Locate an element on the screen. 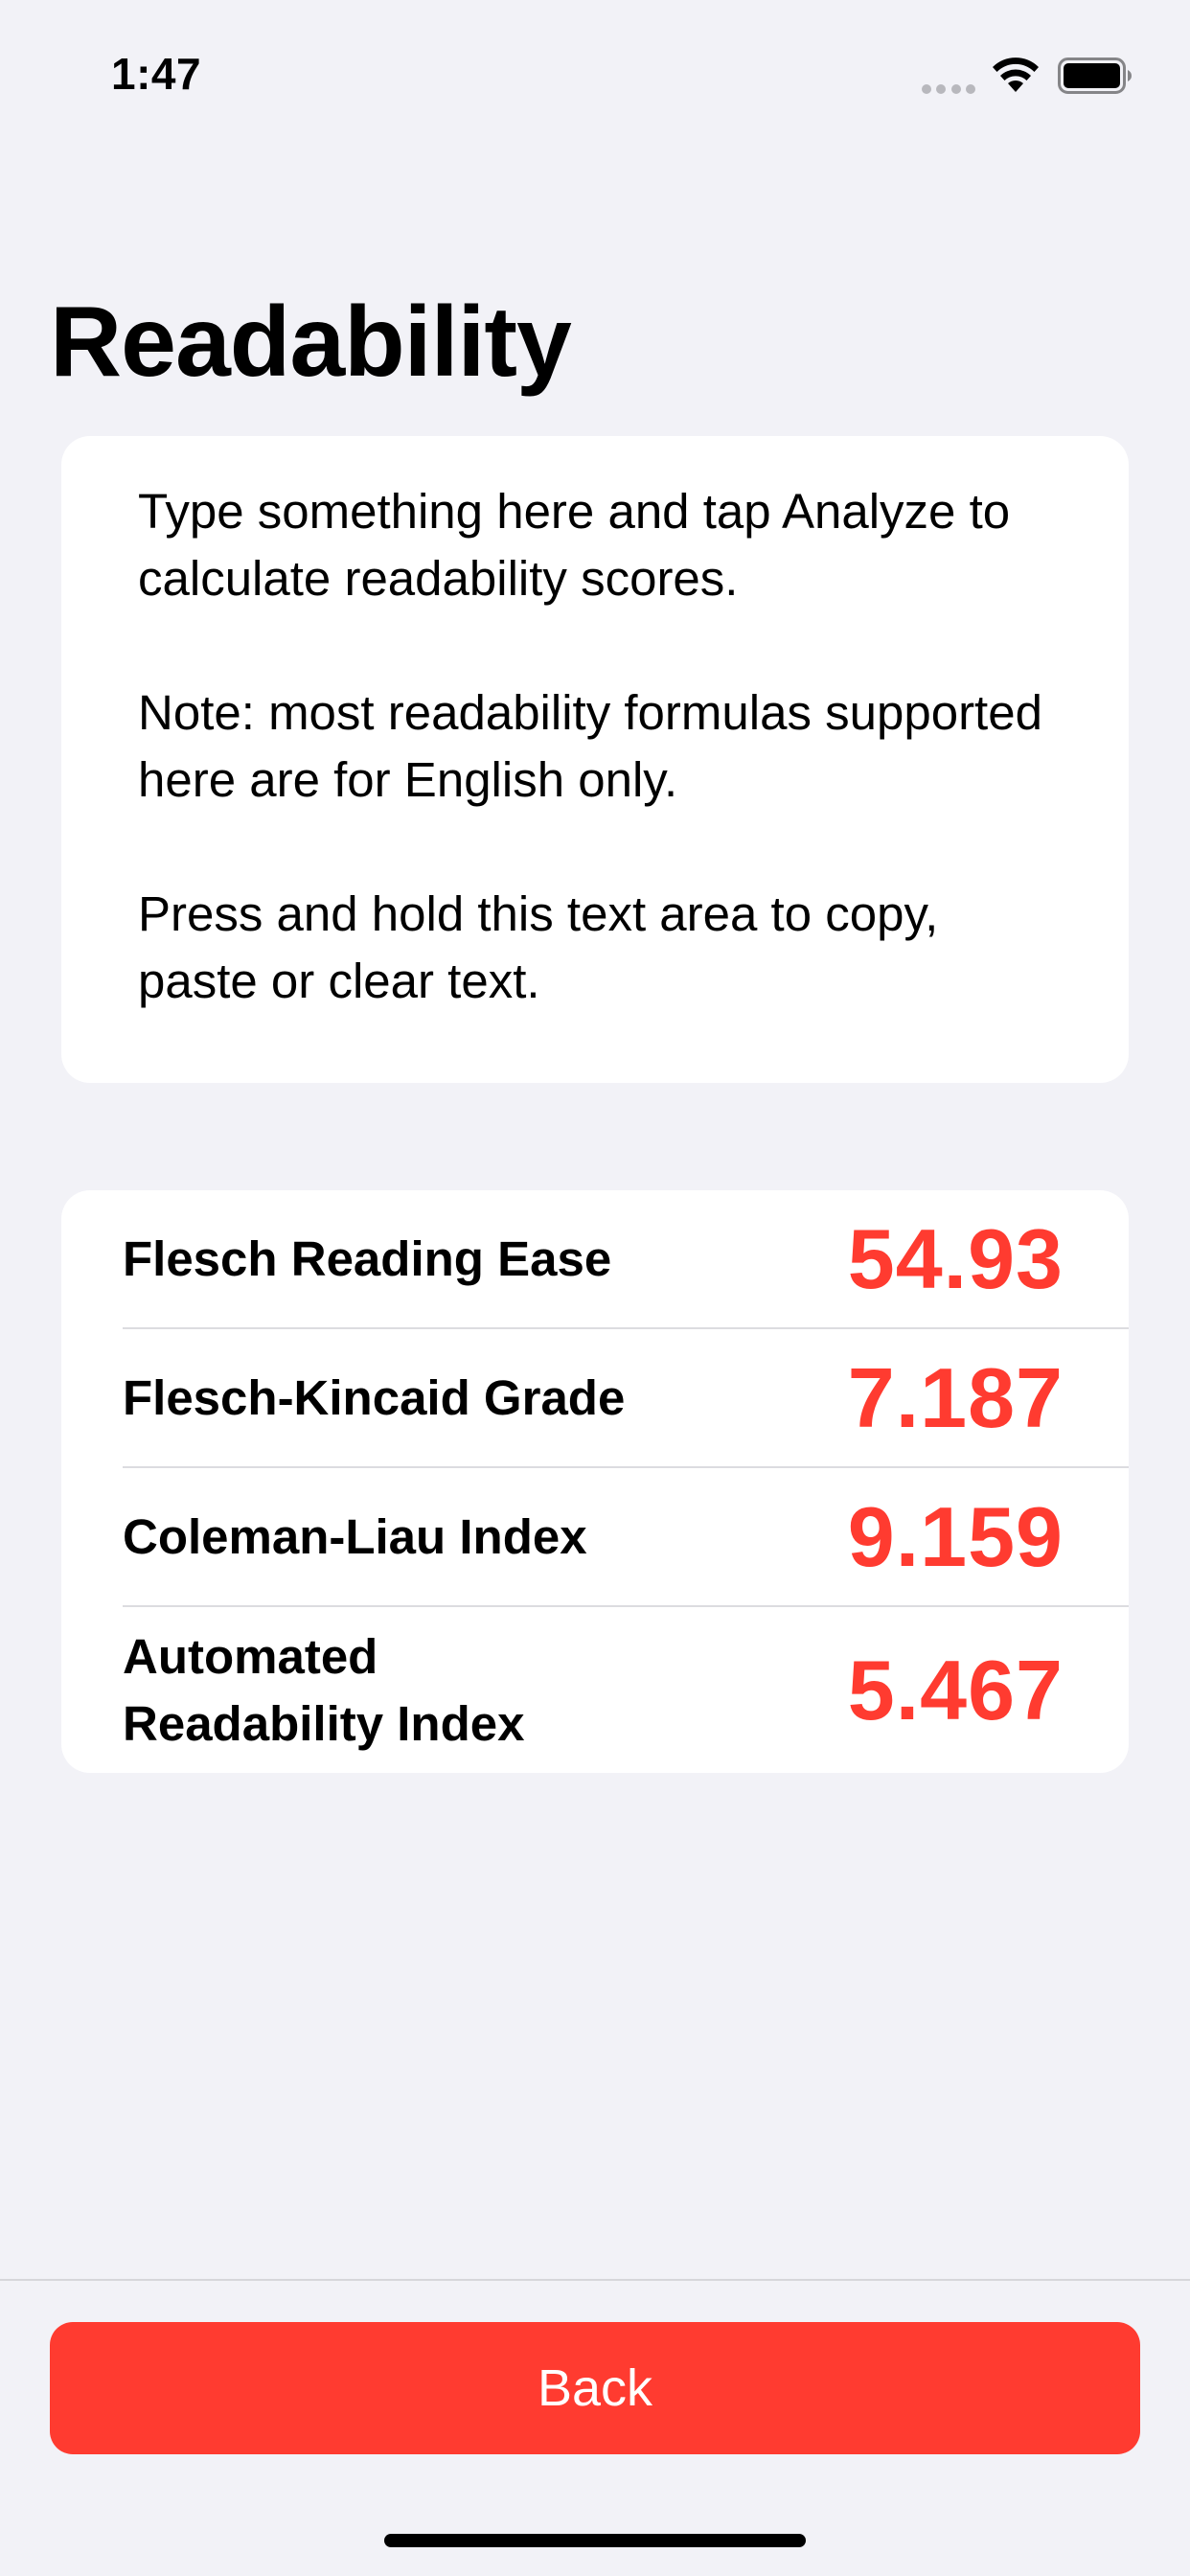 This screenshot has width=1190, height=2576. wifi-icon is located at coordinates (1016, 75).